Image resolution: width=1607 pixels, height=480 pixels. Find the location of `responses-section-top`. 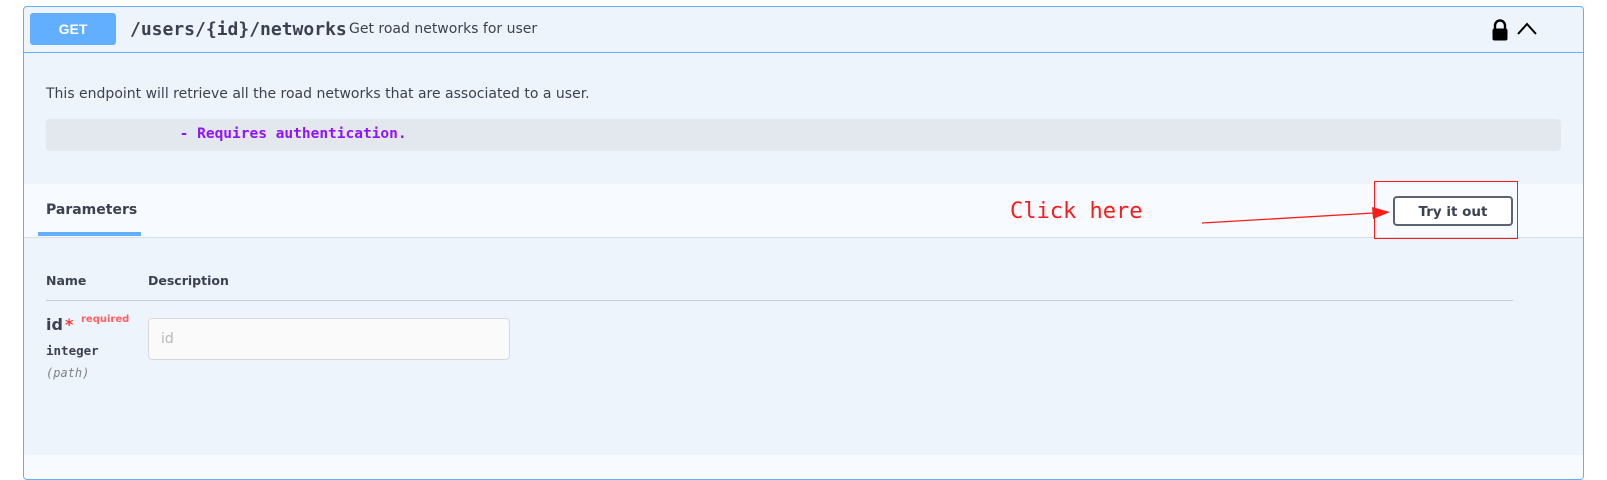

responses-section-top is located at coordinates (803, 467).